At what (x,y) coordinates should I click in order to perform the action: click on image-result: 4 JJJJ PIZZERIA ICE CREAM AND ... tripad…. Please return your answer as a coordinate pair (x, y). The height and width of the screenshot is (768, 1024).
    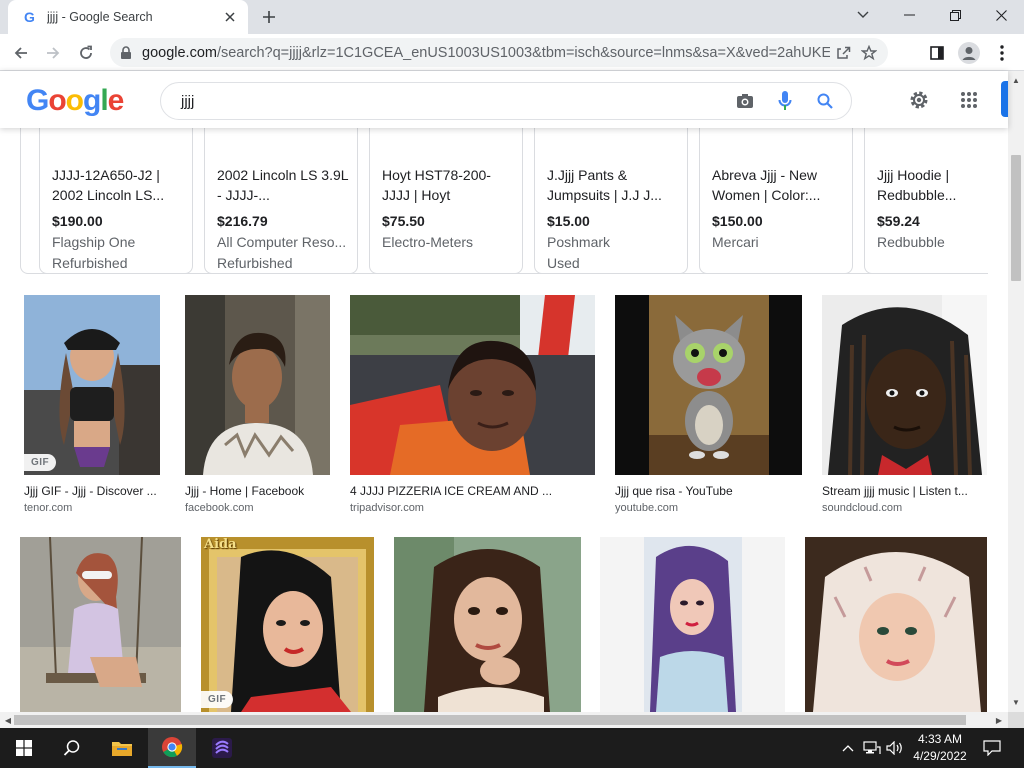
    Looking at the image, I should click on (472, 407).